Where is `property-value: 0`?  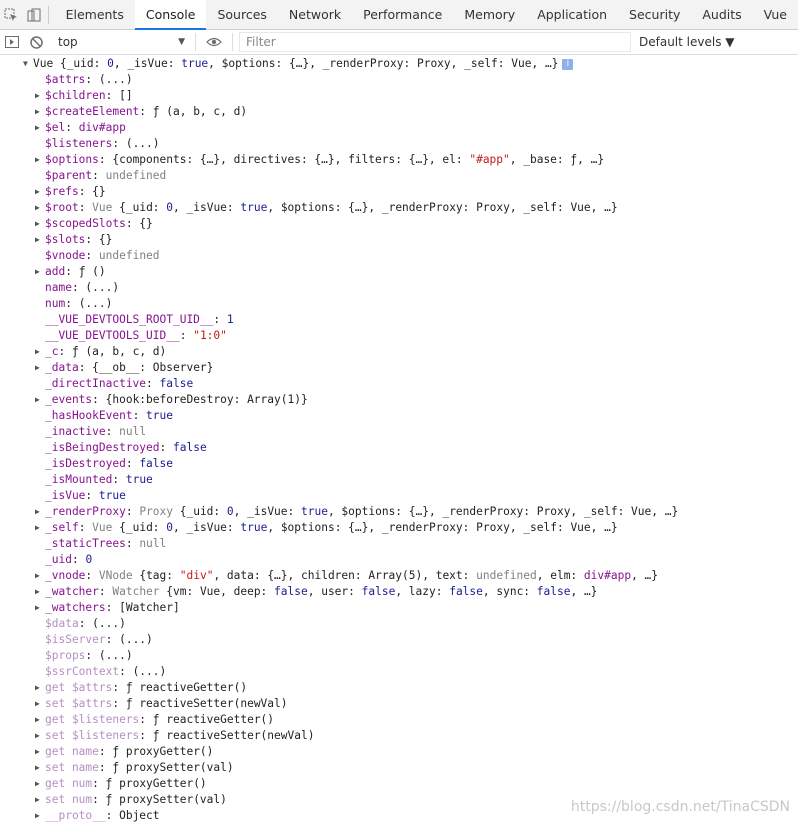 property-value: 0 is located at coordinates (230, 511).